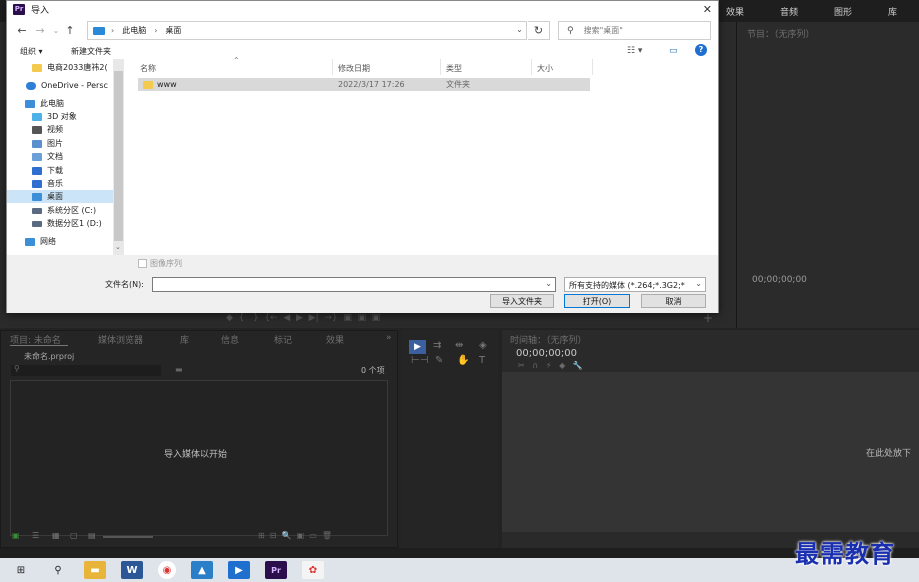 The width and height of the screenshot is (919, 582). Describe the element at coordinates (634, 30) in the screenshot. I see `search-input: ⚲ 搜索"桌面"` at that location.